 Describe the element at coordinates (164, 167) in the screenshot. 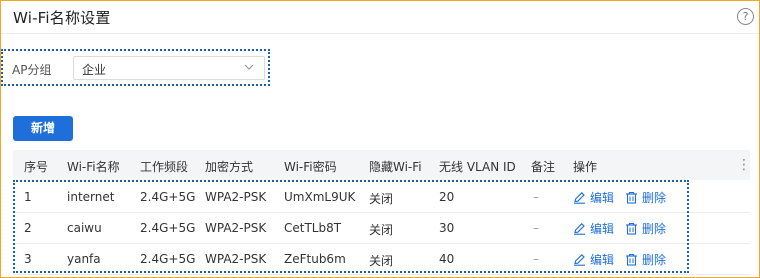

I see `col-header-band: 工作频段` at that location.